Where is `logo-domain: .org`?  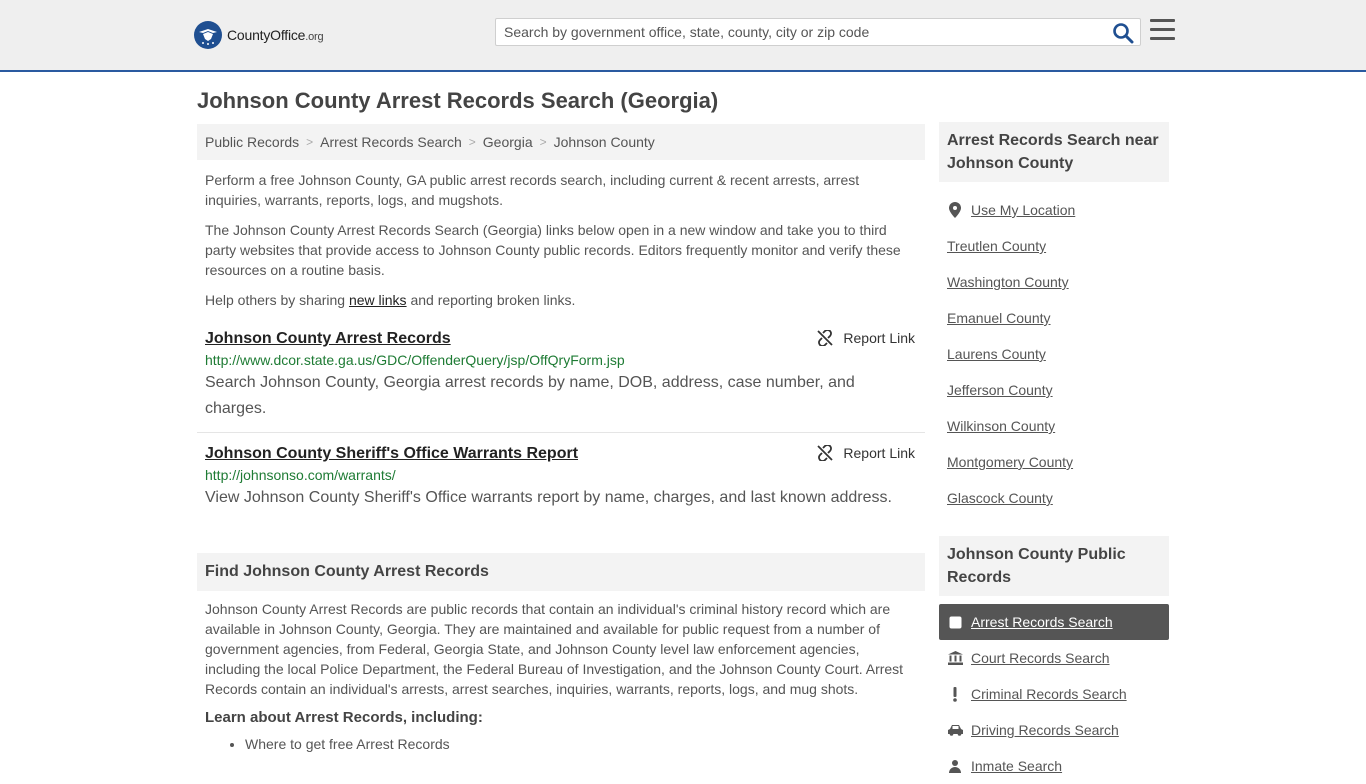
logo-domain: .org is located at coordinates (314, 37).